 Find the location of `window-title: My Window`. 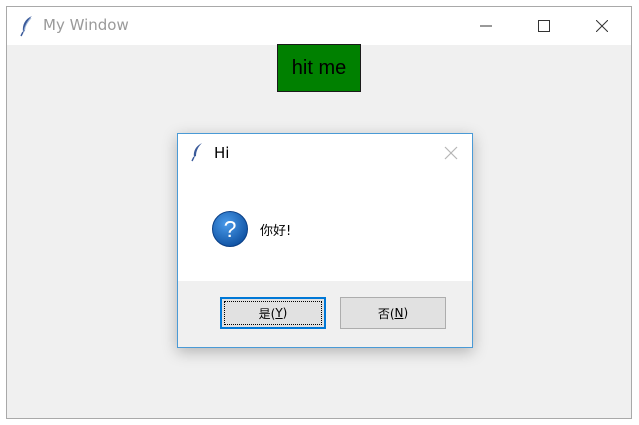

window-title: My Window is located at coordinates (86, 25).